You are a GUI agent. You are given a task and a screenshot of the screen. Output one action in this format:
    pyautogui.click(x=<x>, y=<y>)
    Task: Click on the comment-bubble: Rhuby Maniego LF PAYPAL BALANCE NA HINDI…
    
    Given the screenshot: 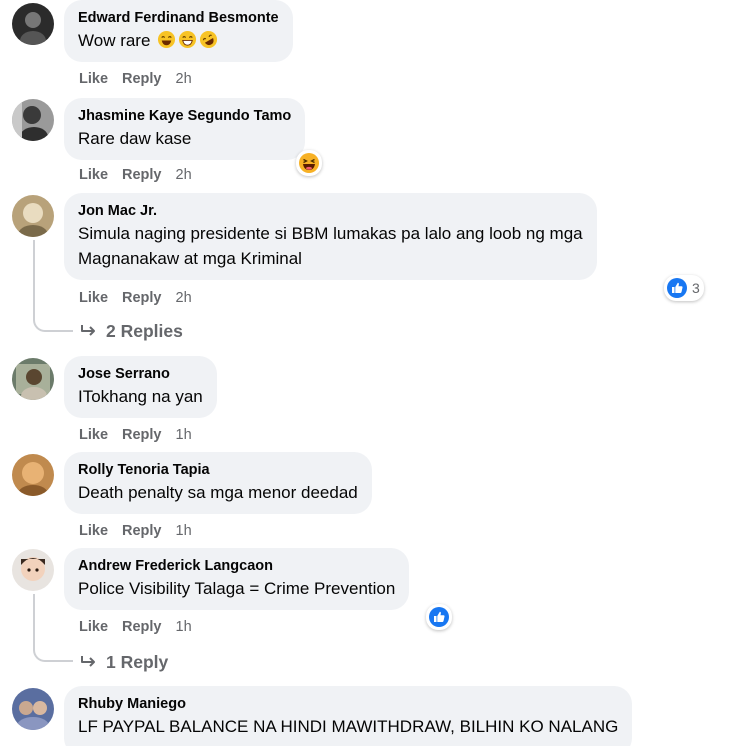 What is the action you would take?
    pyautogui.click(x=348, y=716)
    